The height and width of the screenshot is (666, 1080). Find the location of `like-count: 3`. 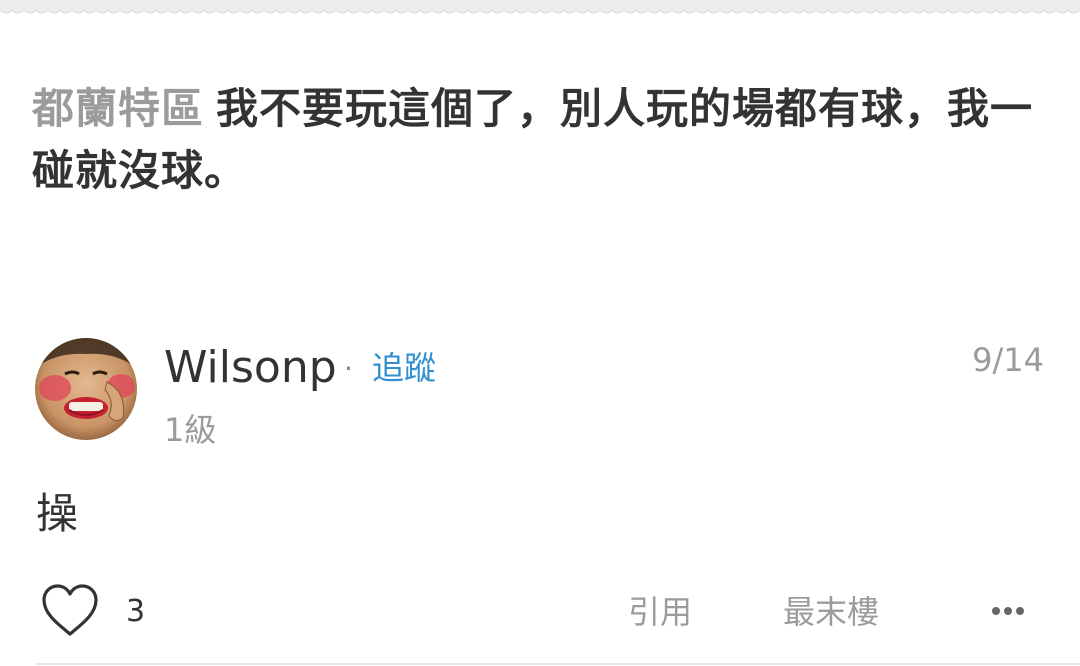

like-count: 3 is located at coordinates (136, 611).